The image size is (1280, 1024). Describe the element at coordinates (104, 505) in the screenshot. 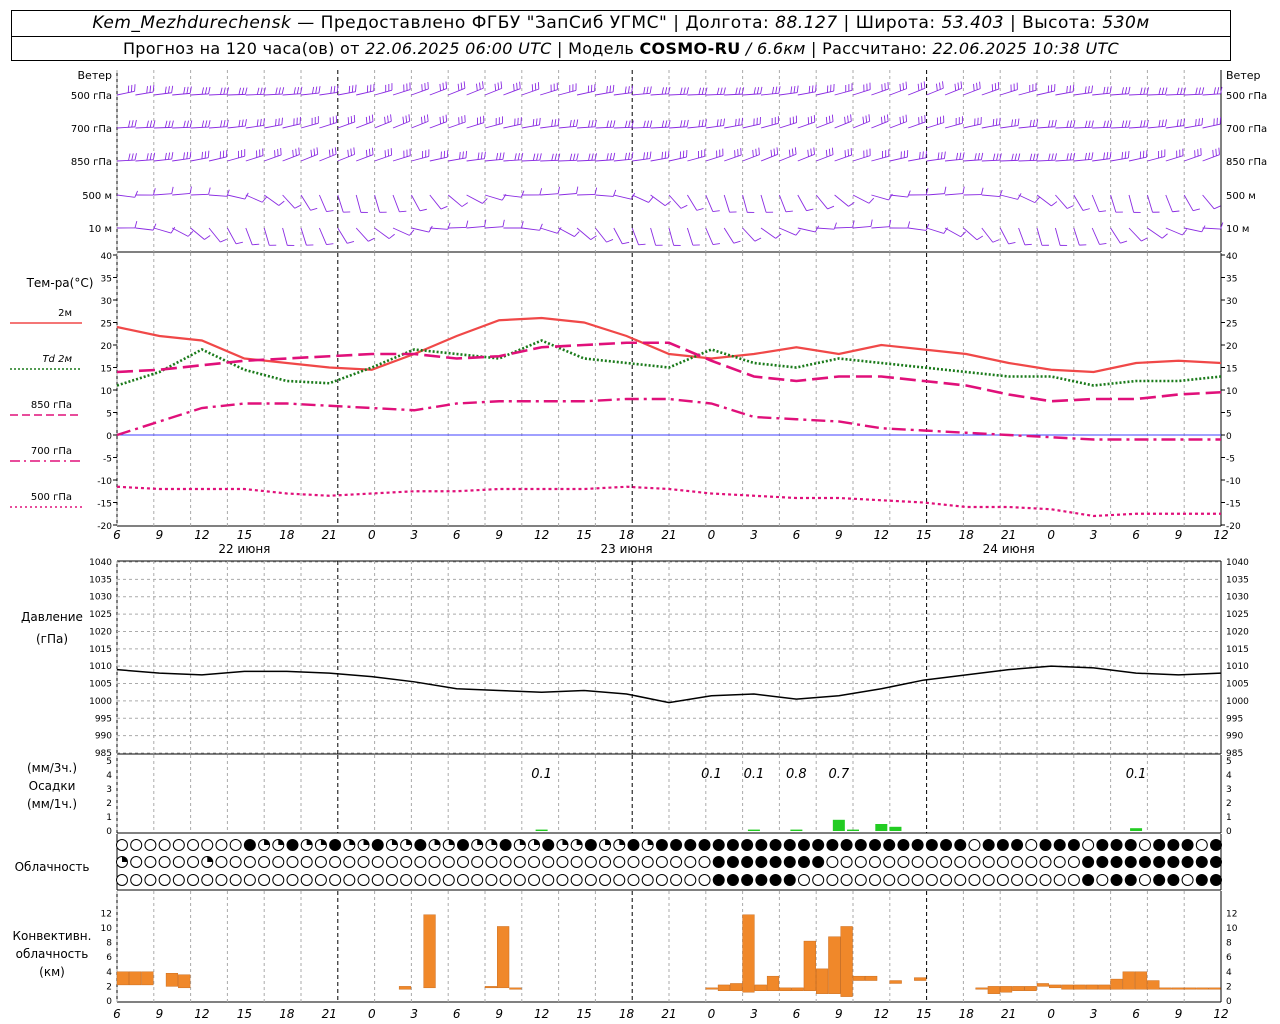

I see `temp-ytick-label: -15` at that location.